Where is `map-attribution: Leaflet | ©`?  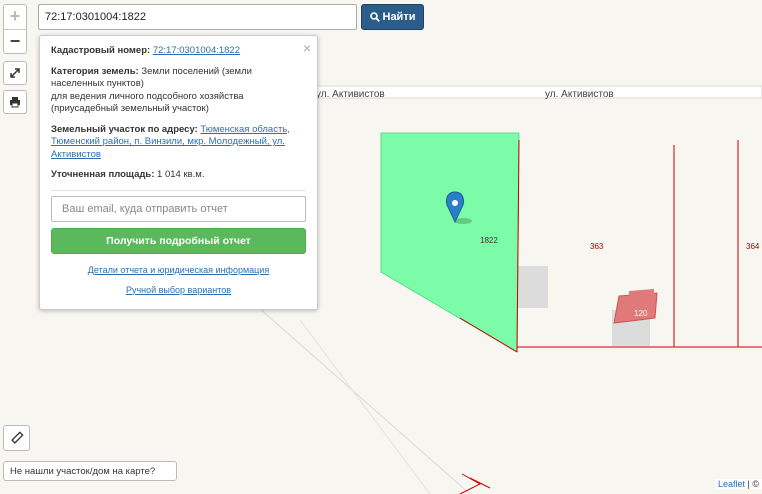 map-attribution: Leaflet | © is located at coordinates (738, 484).